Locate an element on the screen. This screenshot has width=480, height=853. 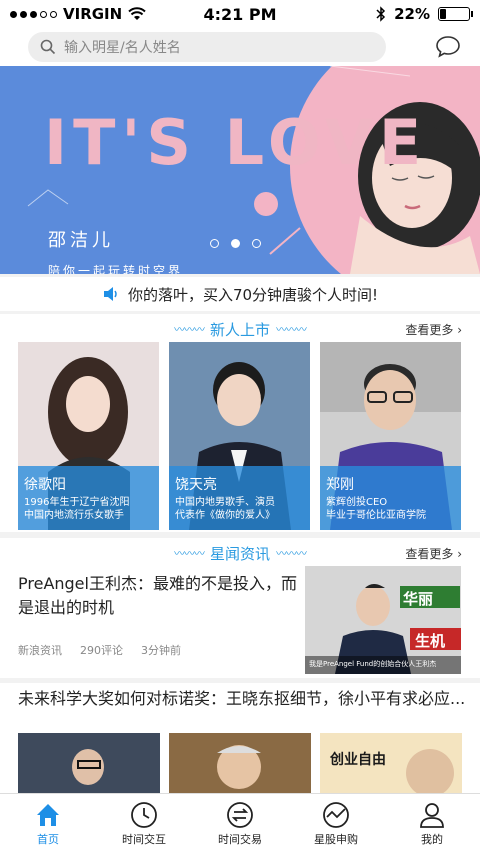
card-desc: 紫辉创投CEO is located at coordinates (357, 502).